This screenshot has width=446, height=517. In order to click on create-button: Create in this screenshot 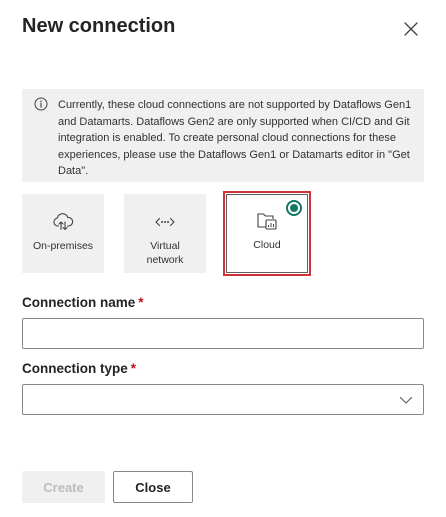, I will do `click(63, 487)`.